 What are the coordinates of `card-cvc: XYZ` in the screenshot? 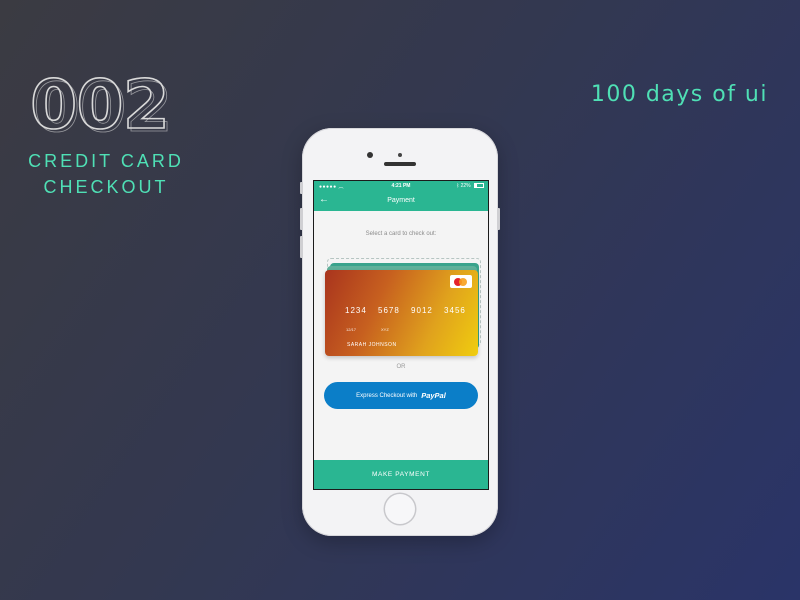 It's located at (385, 329).